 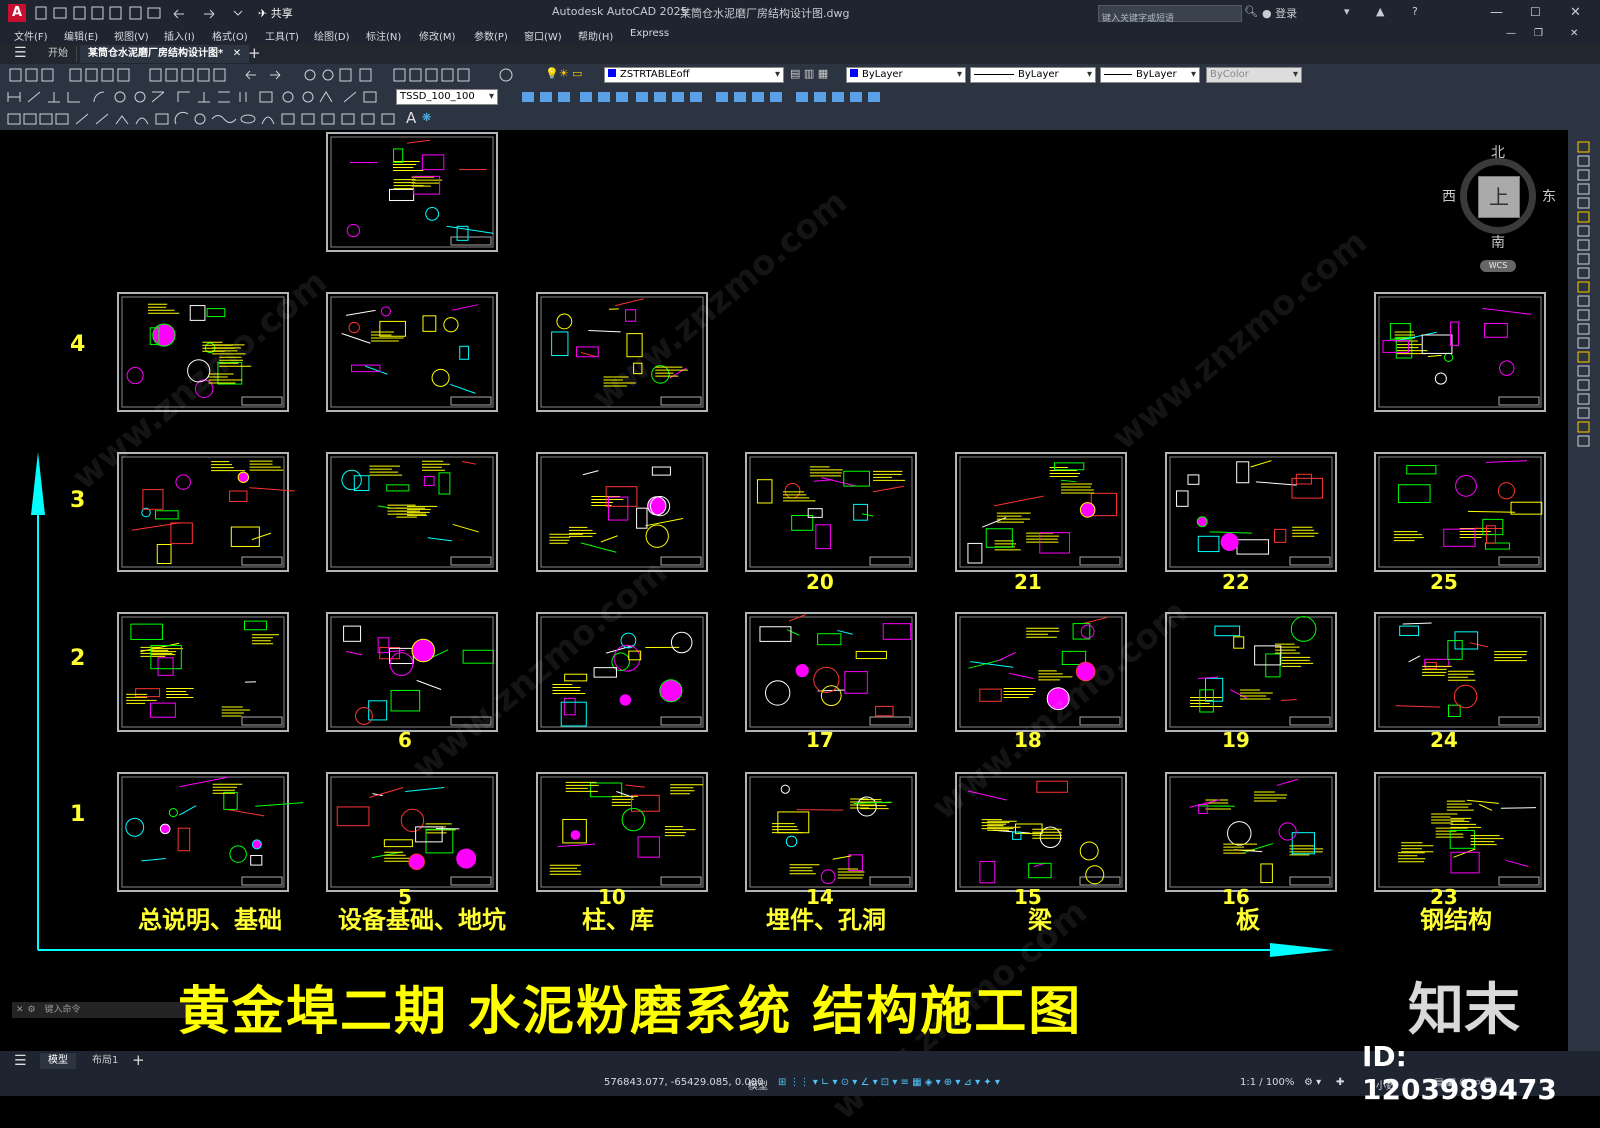 What do you see at coordinates (20, 1061) in the screenshot?
I see `layout-menu-icon: ☰` at bounding box center [20, 1061].